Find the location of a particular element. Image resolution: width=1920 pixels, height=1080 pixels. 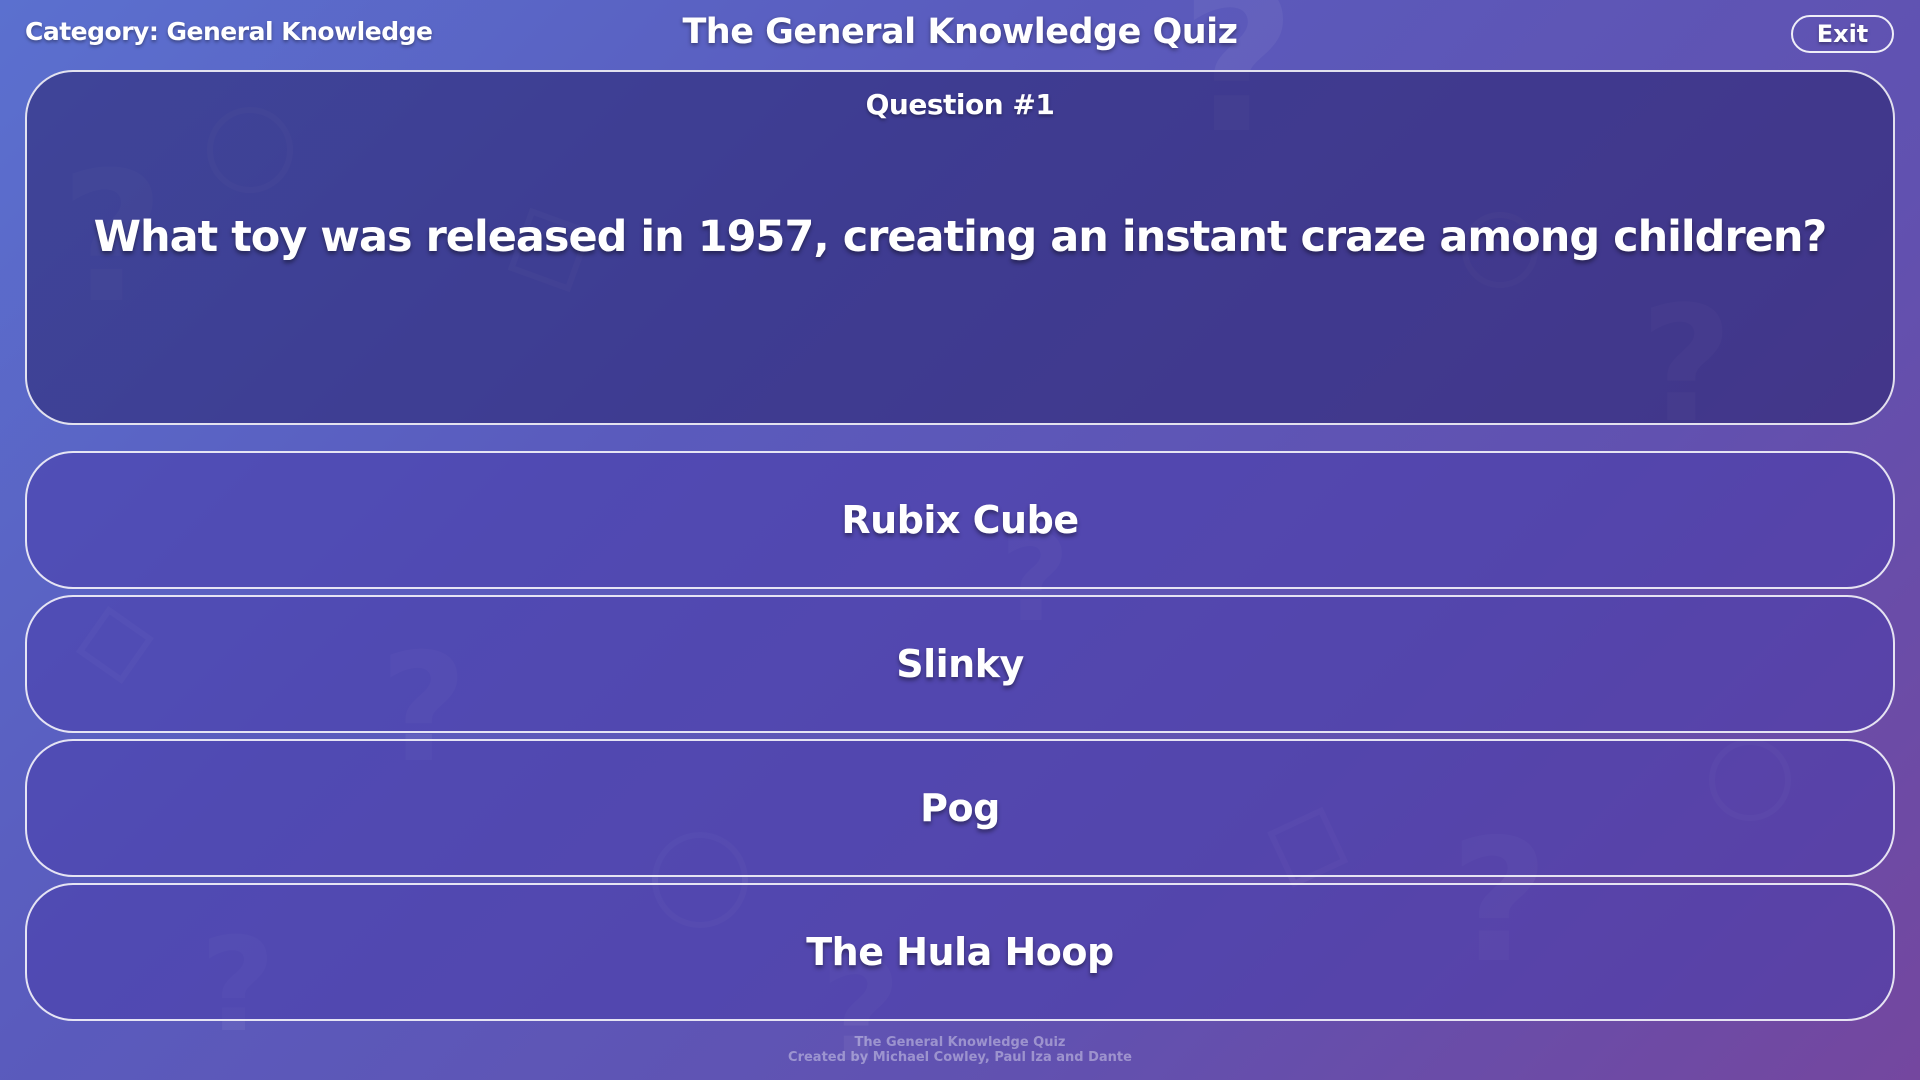

answer-label: Pog is located at coordinates (960, 808).